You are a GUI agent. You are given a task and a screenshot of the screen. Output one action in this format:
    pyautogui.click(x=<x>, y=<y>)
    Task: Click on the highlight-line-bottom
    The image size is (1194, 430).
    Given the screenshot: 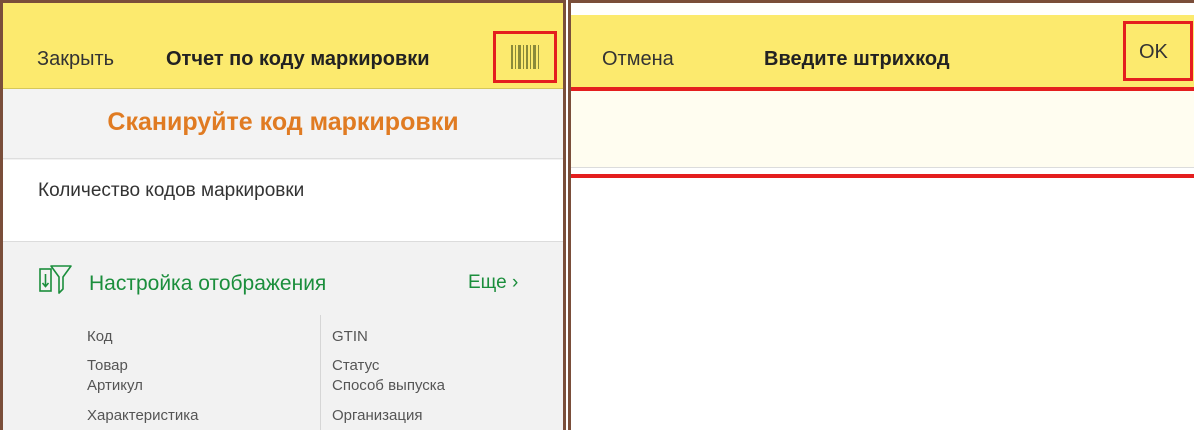 What is the action you would take?
    pyautogui.click(x=882, y=176)
    